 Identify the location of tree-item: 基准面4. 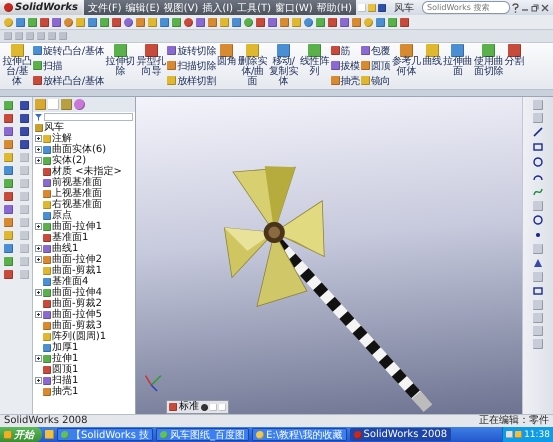
(70, 281).